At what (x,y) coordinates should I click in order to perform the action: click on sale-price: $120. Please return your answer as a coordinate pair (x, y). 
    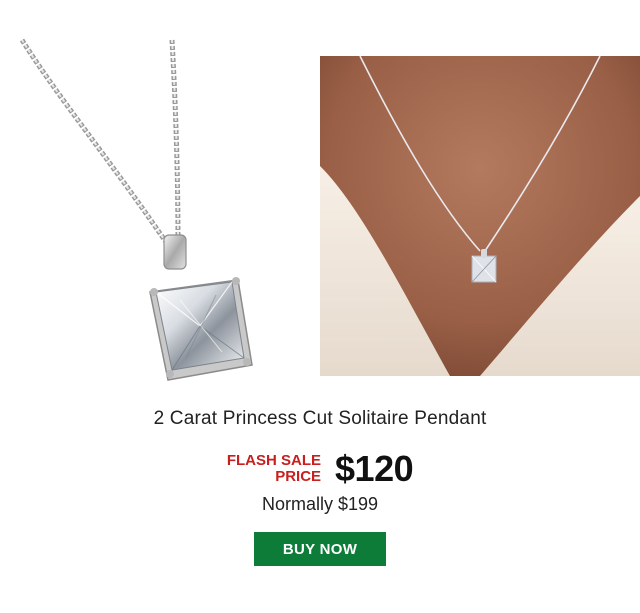
    Looking at the image, I should click on (374, 468).